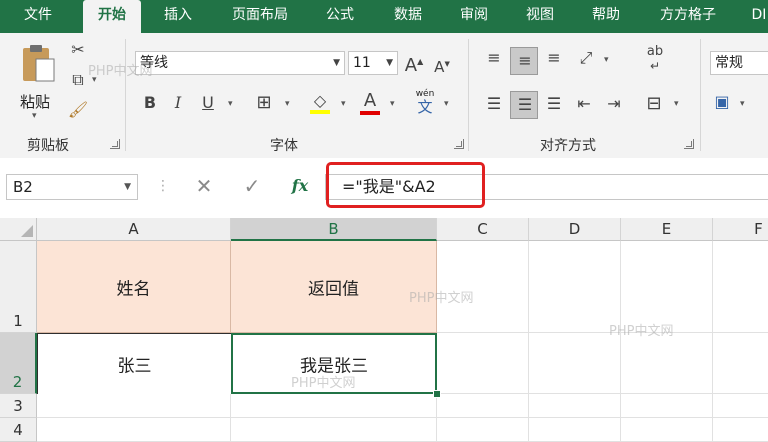 The height and width of the screenshot is (442, 768). What do you see at coordinates (437, 394) in the screenshot?
I see `fill-handle` at bounding box center [437, 394].